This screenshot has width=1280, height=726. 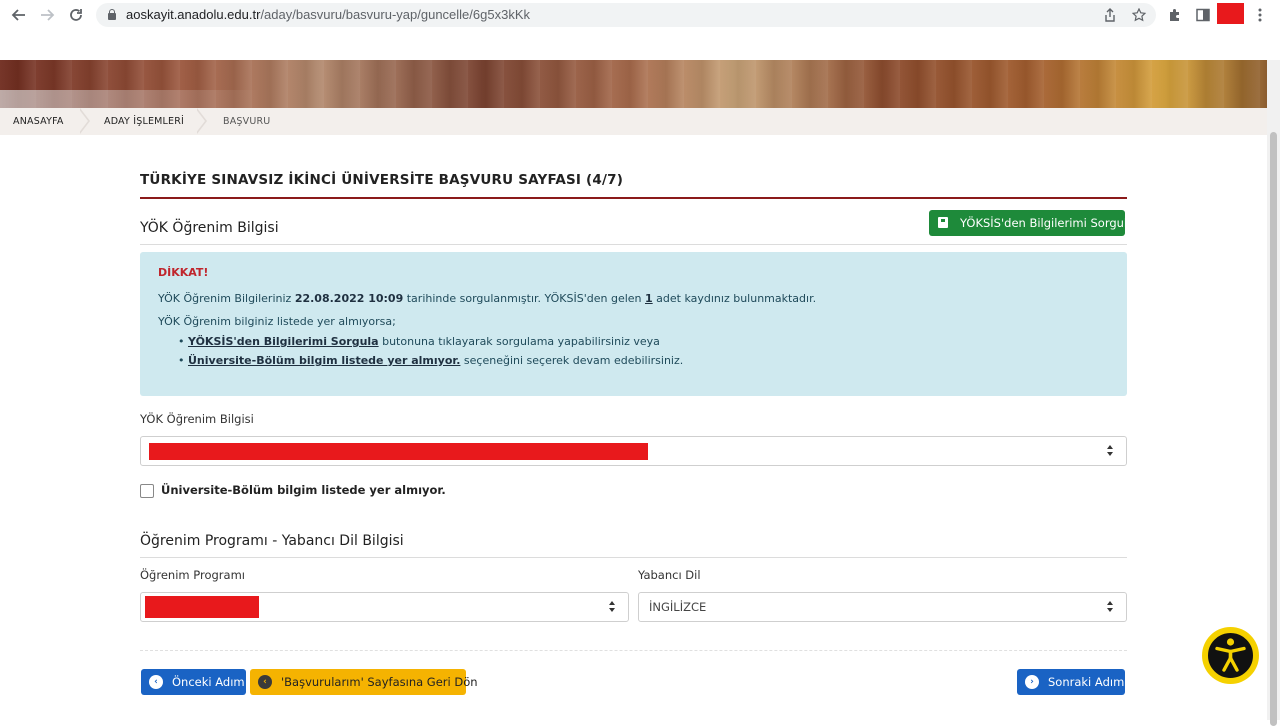 What do you see at coordinates (364, 682) in the screenshot?
I see `back-to-applications-button: ‹ 'Başvurularım' Sayfasına Geri Dön` at bounding box center [364, 682].